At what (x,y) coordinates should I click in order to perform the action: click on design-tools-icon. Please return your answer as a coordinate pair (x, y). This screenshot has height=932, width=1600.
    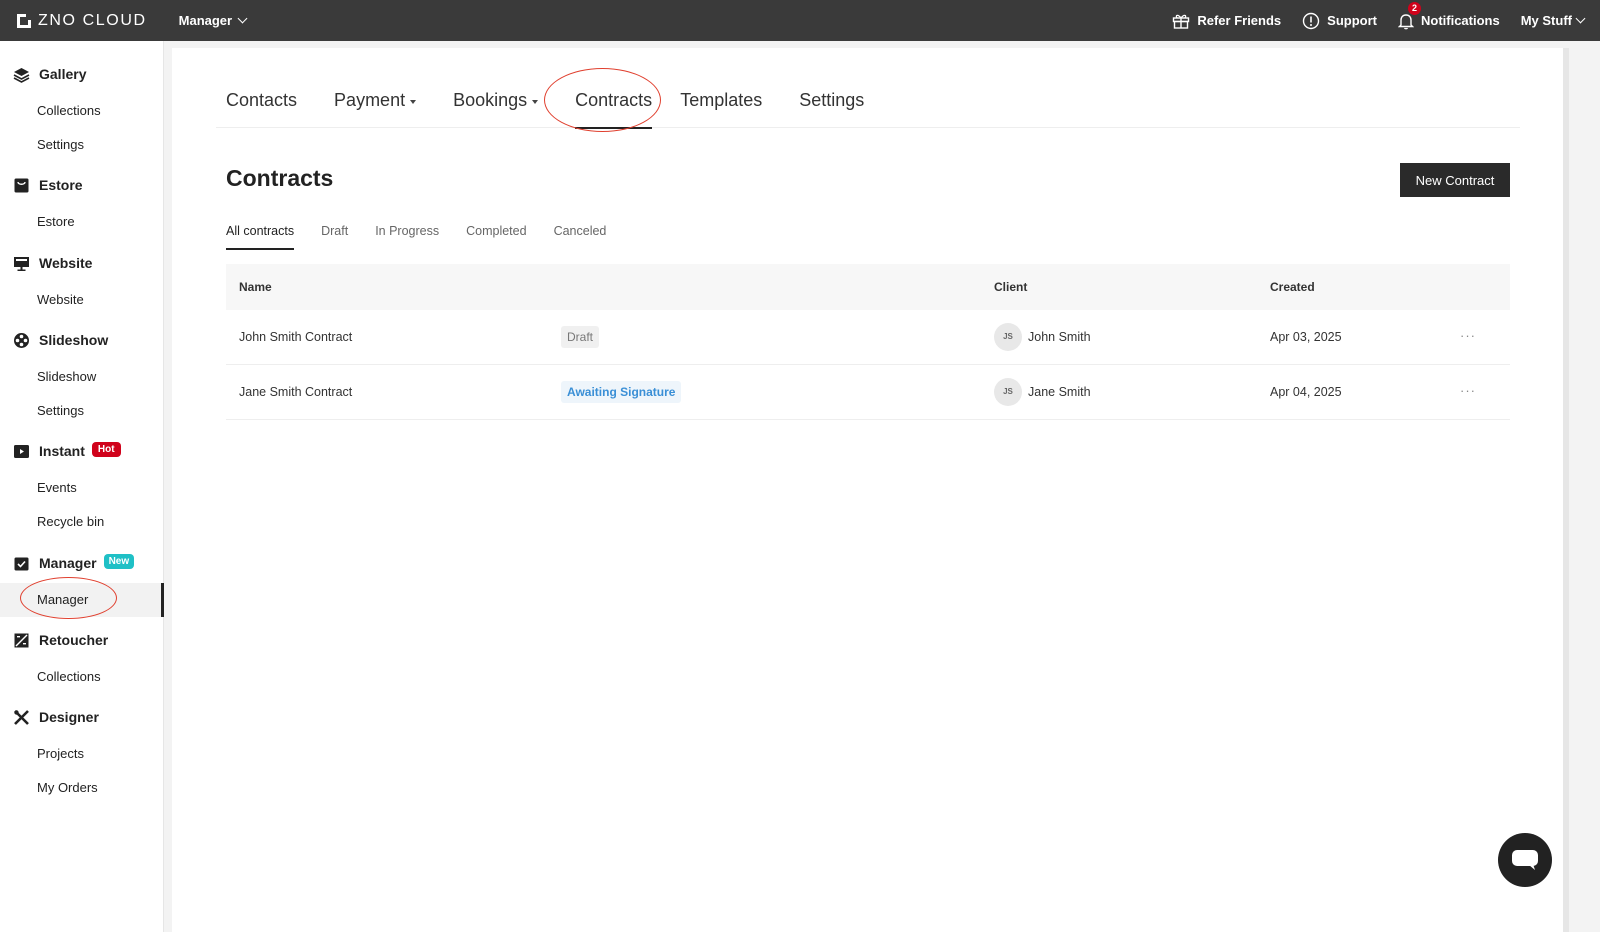
    Looking at the image, I should click on (21, 717).